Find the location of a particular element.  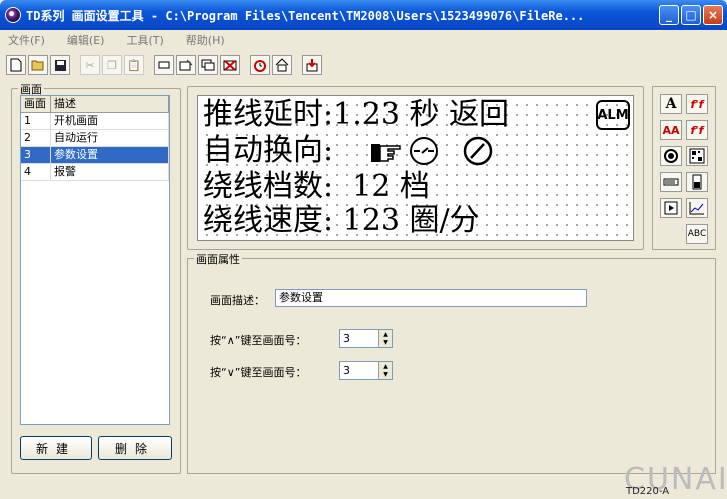

play-button-icon is located at coordinates (671, 208).